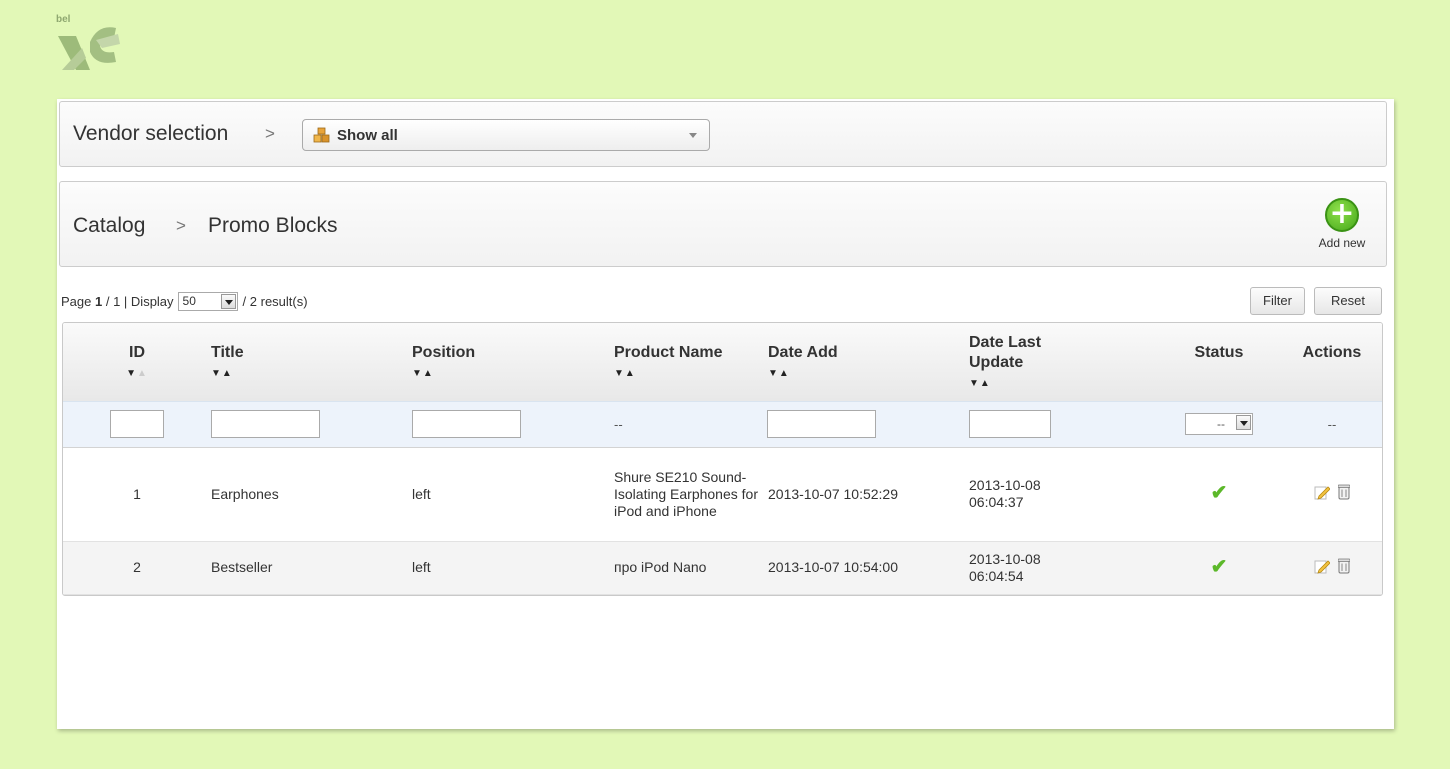 The height and width of the screenshot is (769, 1450). I want to click on chevron-down-icon, so click(693, 135).